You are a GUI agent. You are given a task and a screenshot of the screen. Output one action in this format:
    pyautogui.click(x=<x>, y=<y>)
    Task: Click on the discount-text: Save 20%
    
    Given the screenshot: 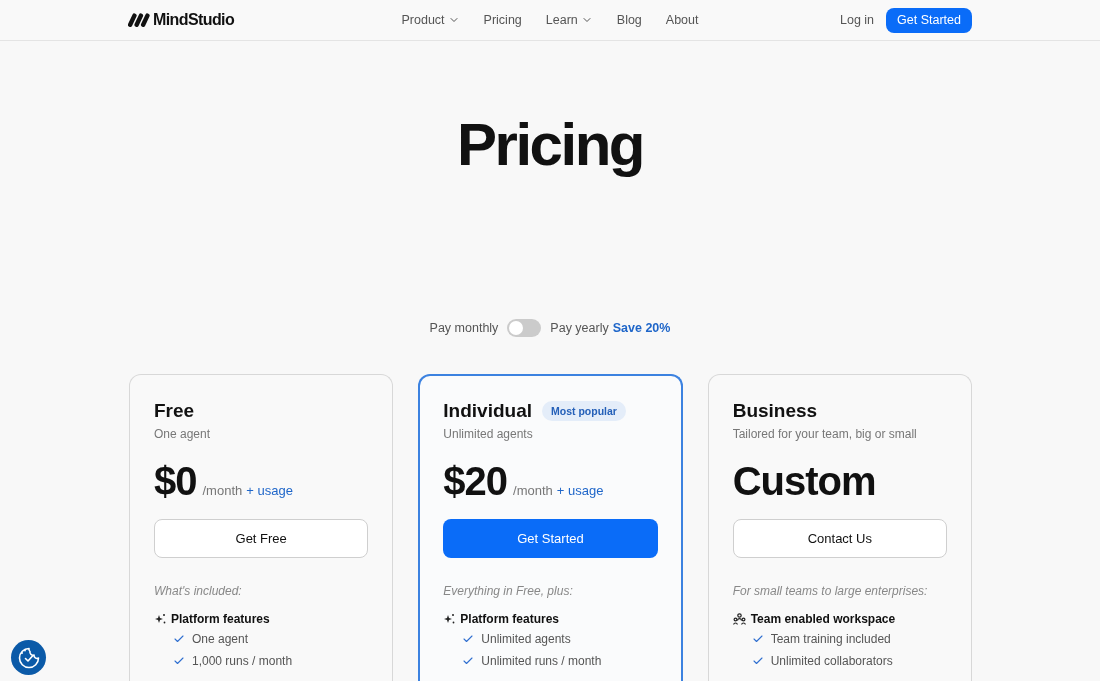 What is the action you would take?
    pyautogui.click(x=641, y=328)
    